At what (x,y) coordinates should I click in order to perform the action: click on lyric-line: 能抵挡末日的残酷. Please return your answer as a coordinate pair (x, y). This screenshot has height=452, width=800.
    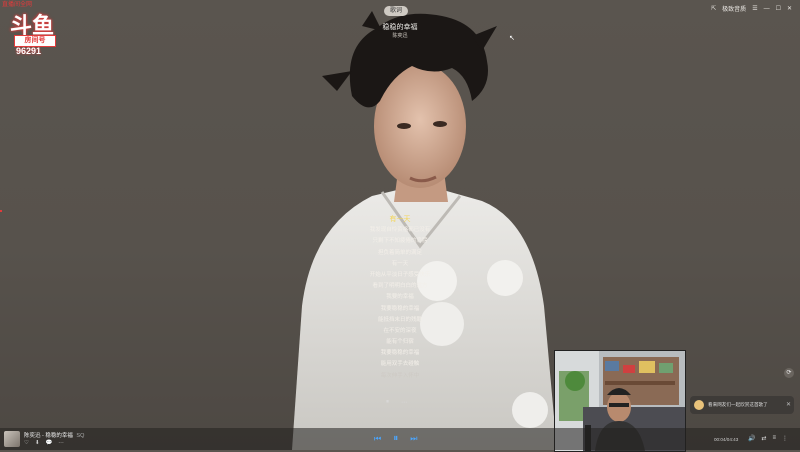
    Looking at the image, I should click on (400, 320).